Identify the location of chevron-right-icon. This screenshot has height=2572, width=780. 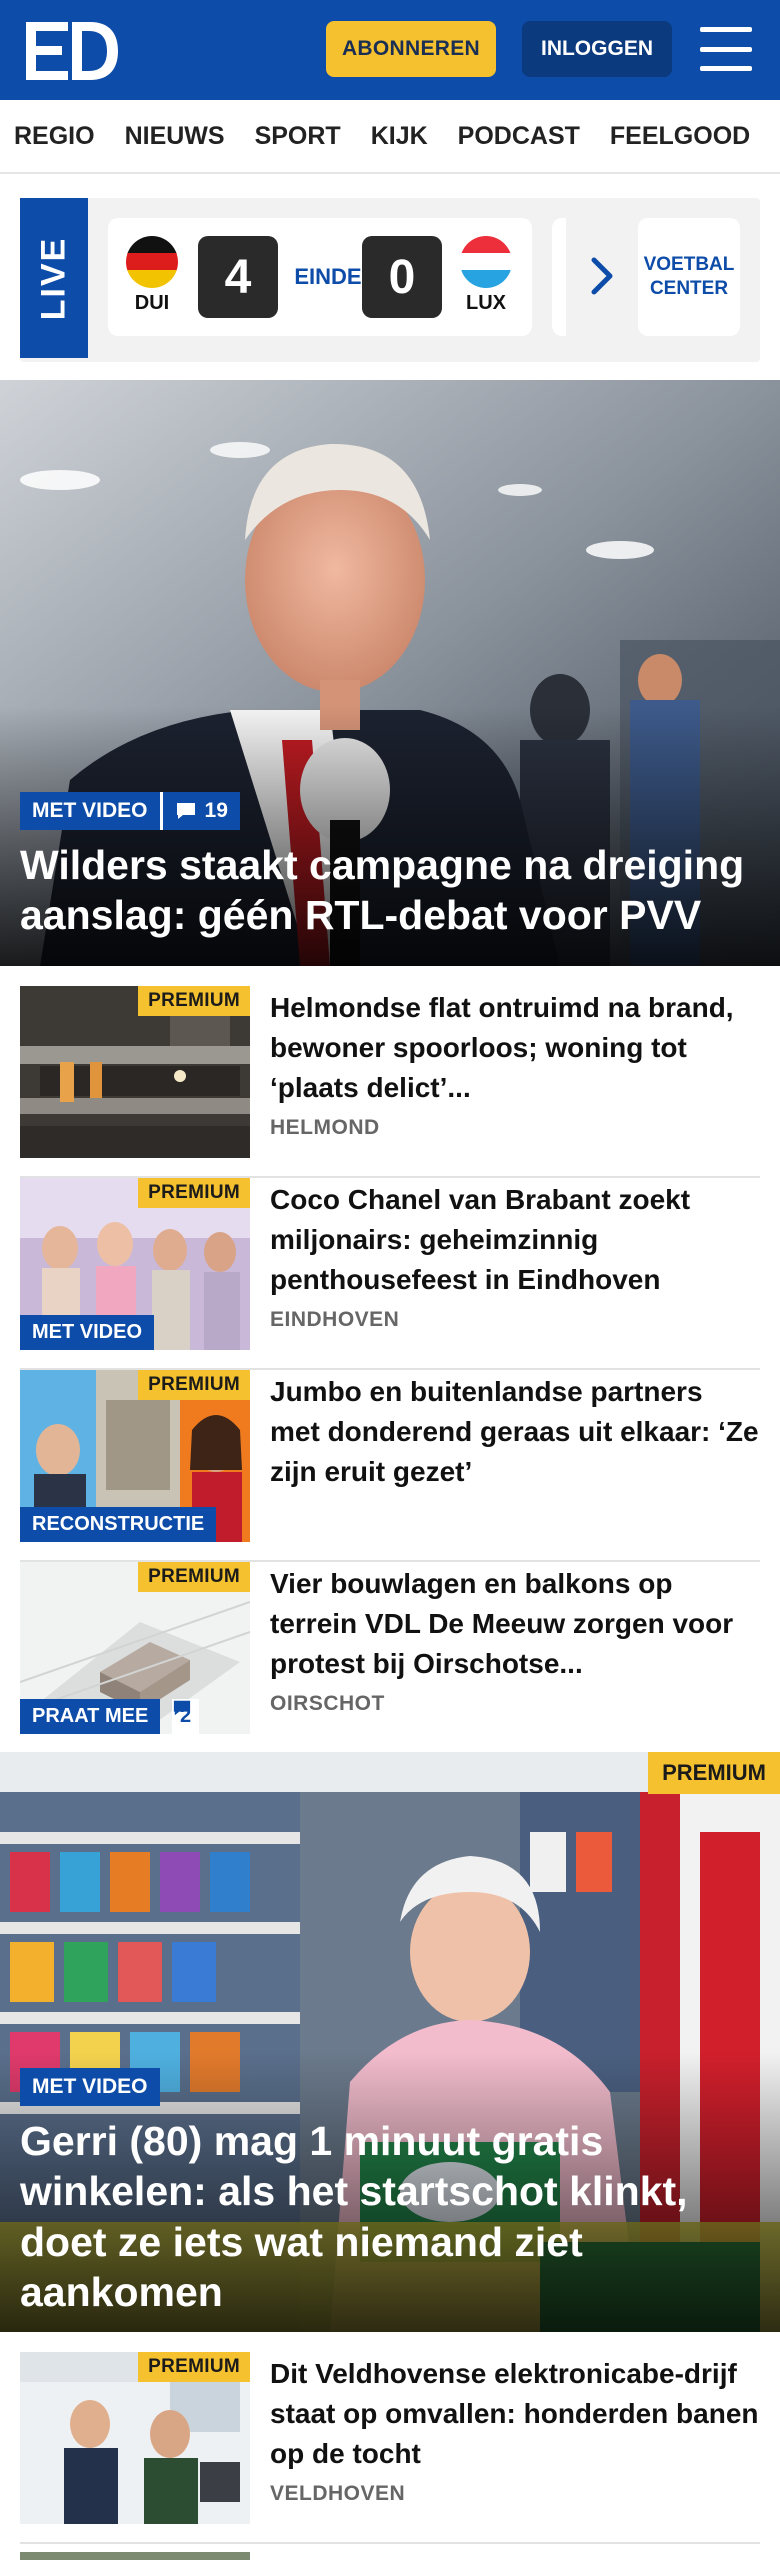
(602, 276).